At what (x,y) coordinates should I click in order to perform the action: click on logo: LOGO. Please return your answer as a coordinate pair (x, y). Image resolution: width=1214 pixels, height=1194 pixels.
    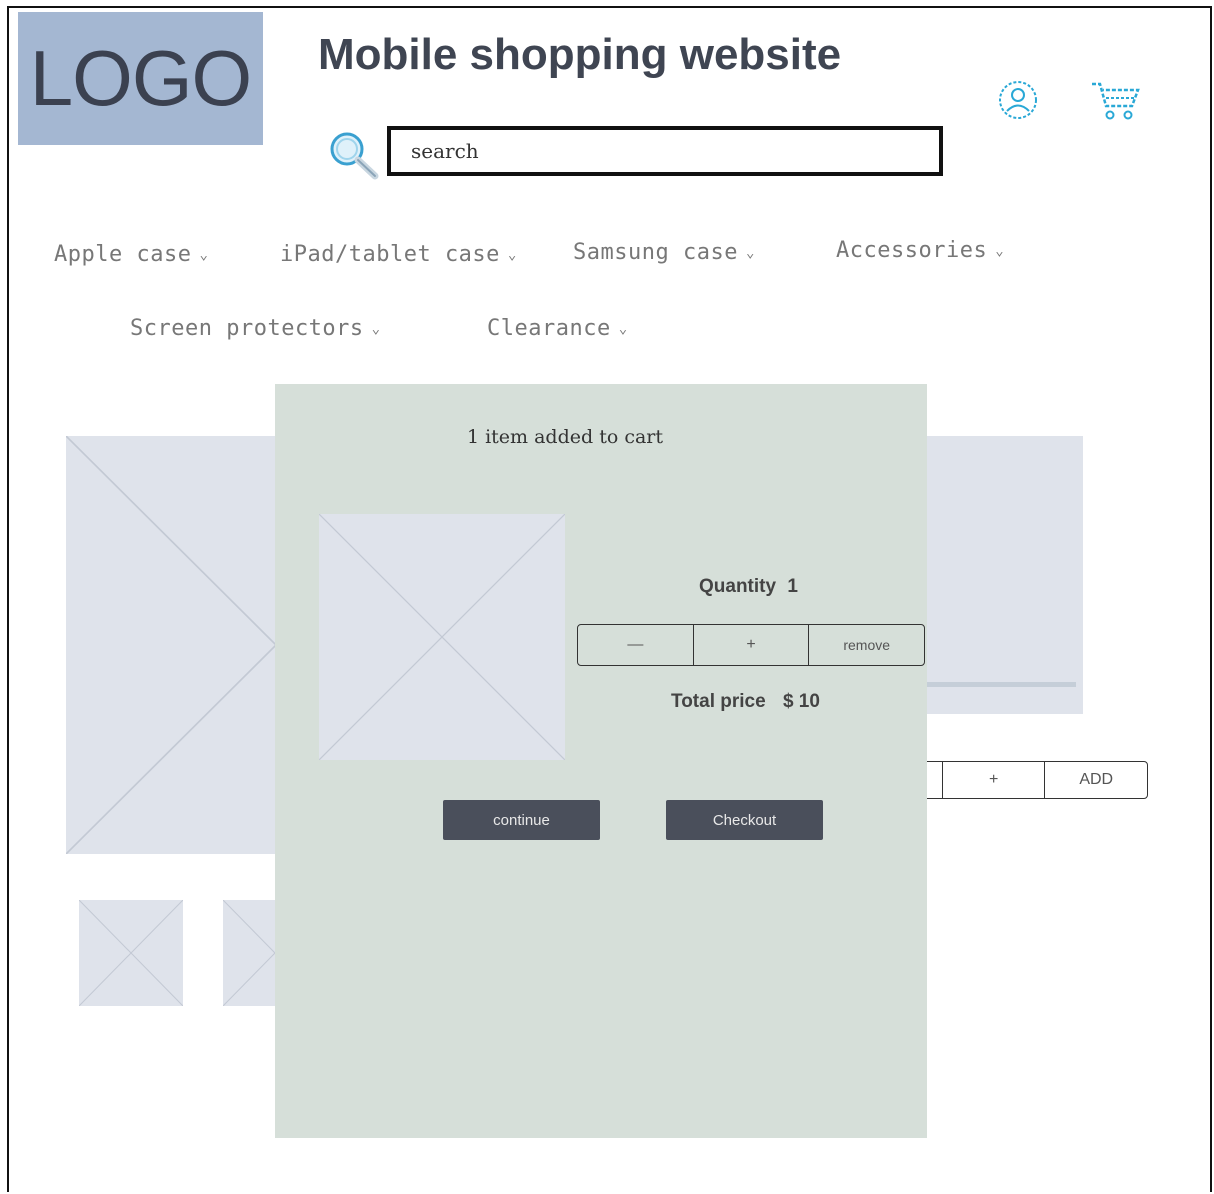
    Looking at the image, I should click on (140, 78).